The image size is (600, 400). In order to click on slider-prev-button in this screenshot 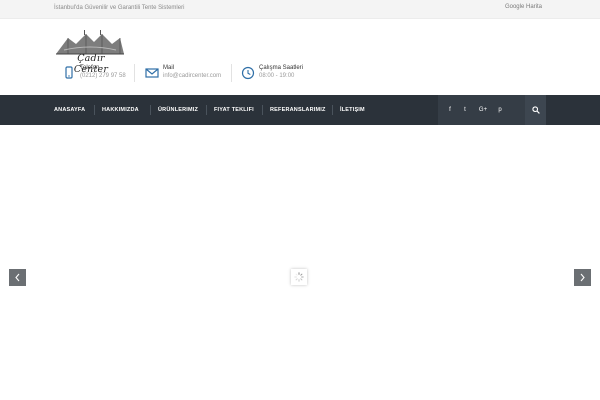, I will do `click(17, 277)`.